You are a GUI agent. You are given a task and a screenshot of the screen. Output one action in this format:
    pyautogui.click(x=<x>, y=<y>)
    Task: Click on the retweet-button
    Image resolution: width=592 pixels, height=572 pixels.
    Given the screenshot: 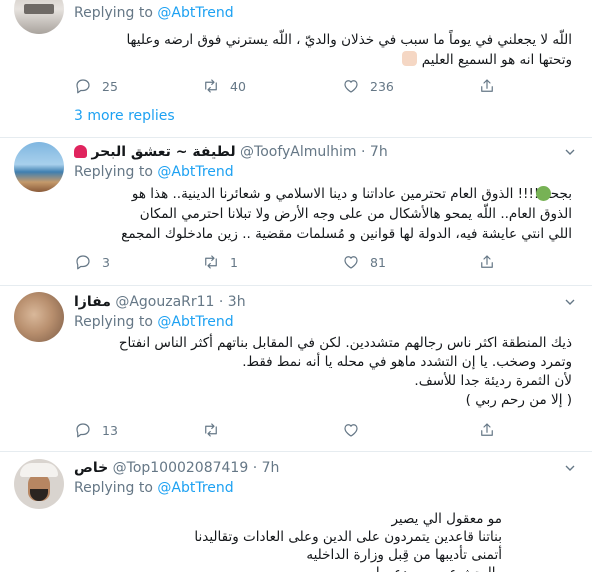 What is the action you would take?
    pyautogui.click(x=216, y=430)
    